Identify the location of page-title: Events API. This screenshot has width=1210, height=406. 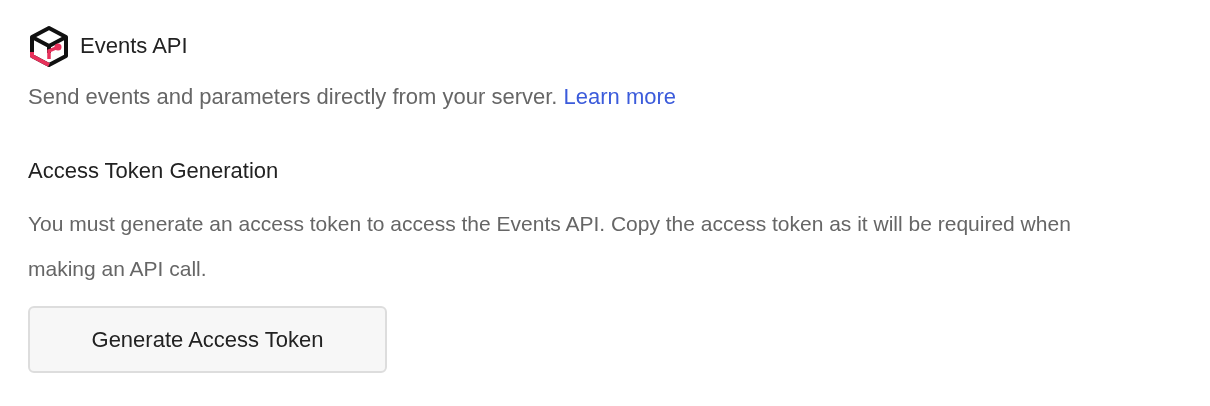
(134, 46).